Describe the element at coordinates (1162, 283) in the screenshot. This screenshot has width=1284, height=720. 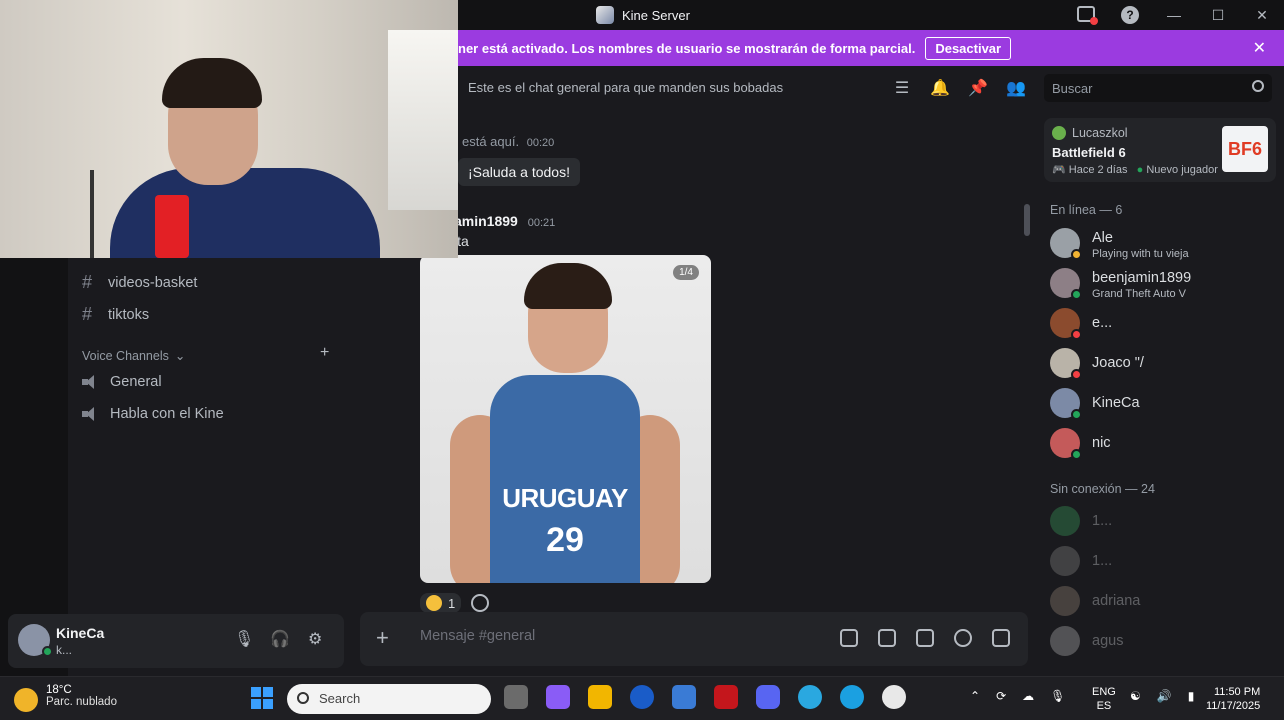
I see `member-item: beenjamin1899 Grand Theft Auto V` at that location.